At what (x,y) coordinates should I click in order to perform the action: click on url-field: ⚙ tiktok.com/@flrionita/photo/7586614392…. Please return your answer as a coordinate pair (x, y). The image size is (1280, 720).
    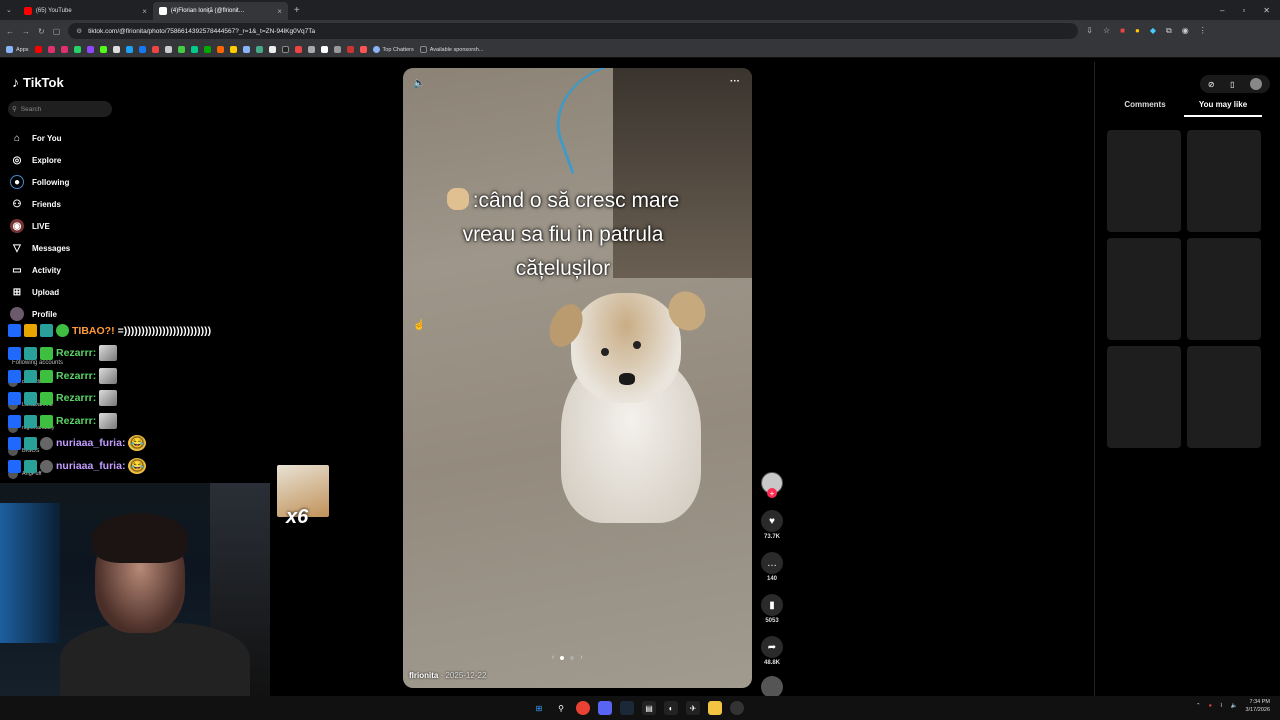
    Looking at the image, I should click on (573, 31).